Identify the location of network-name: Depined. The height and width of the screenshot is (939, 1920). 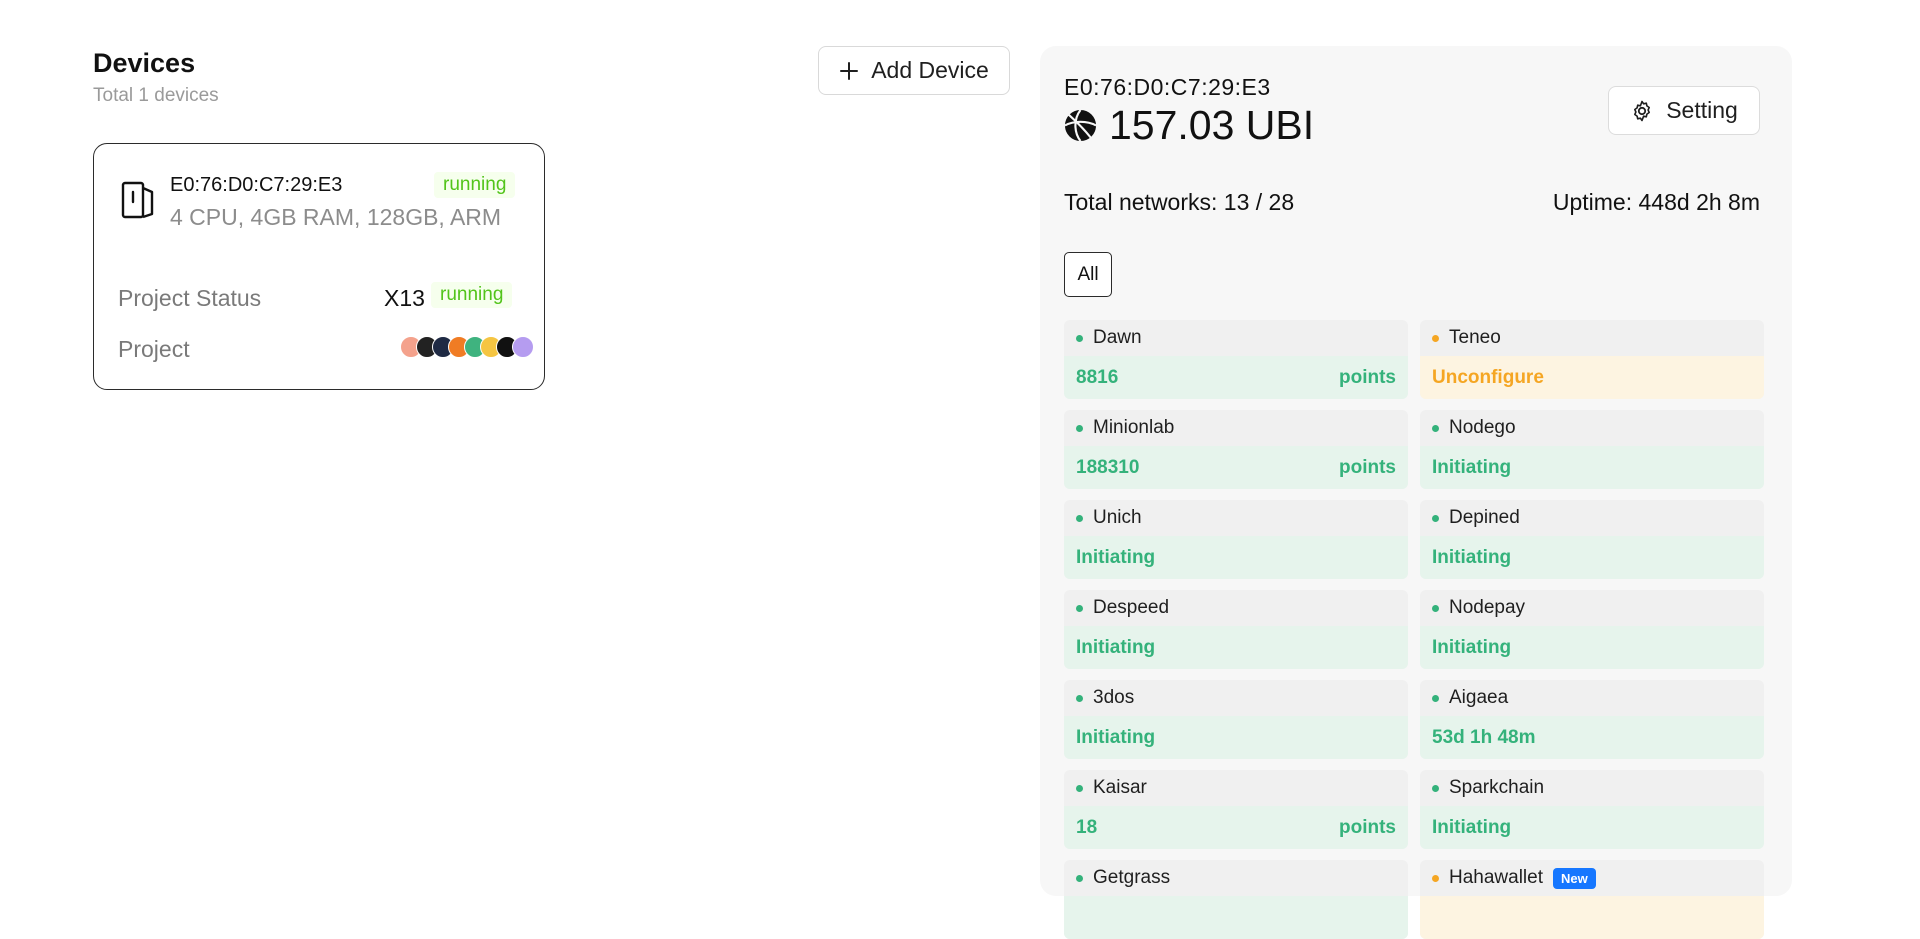
(1484, 517).